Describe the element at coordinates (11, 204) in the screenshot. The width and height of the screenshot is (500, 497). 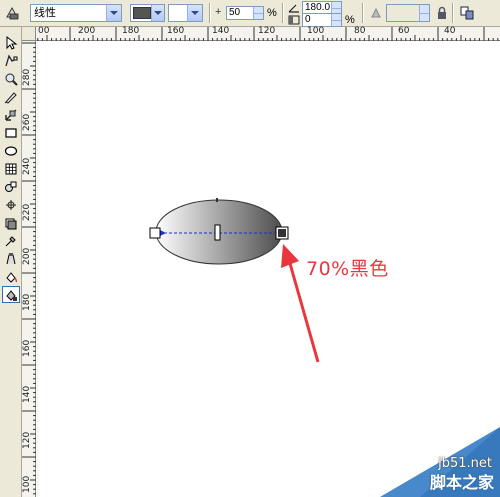
I see `text-tool-icon` at that location.